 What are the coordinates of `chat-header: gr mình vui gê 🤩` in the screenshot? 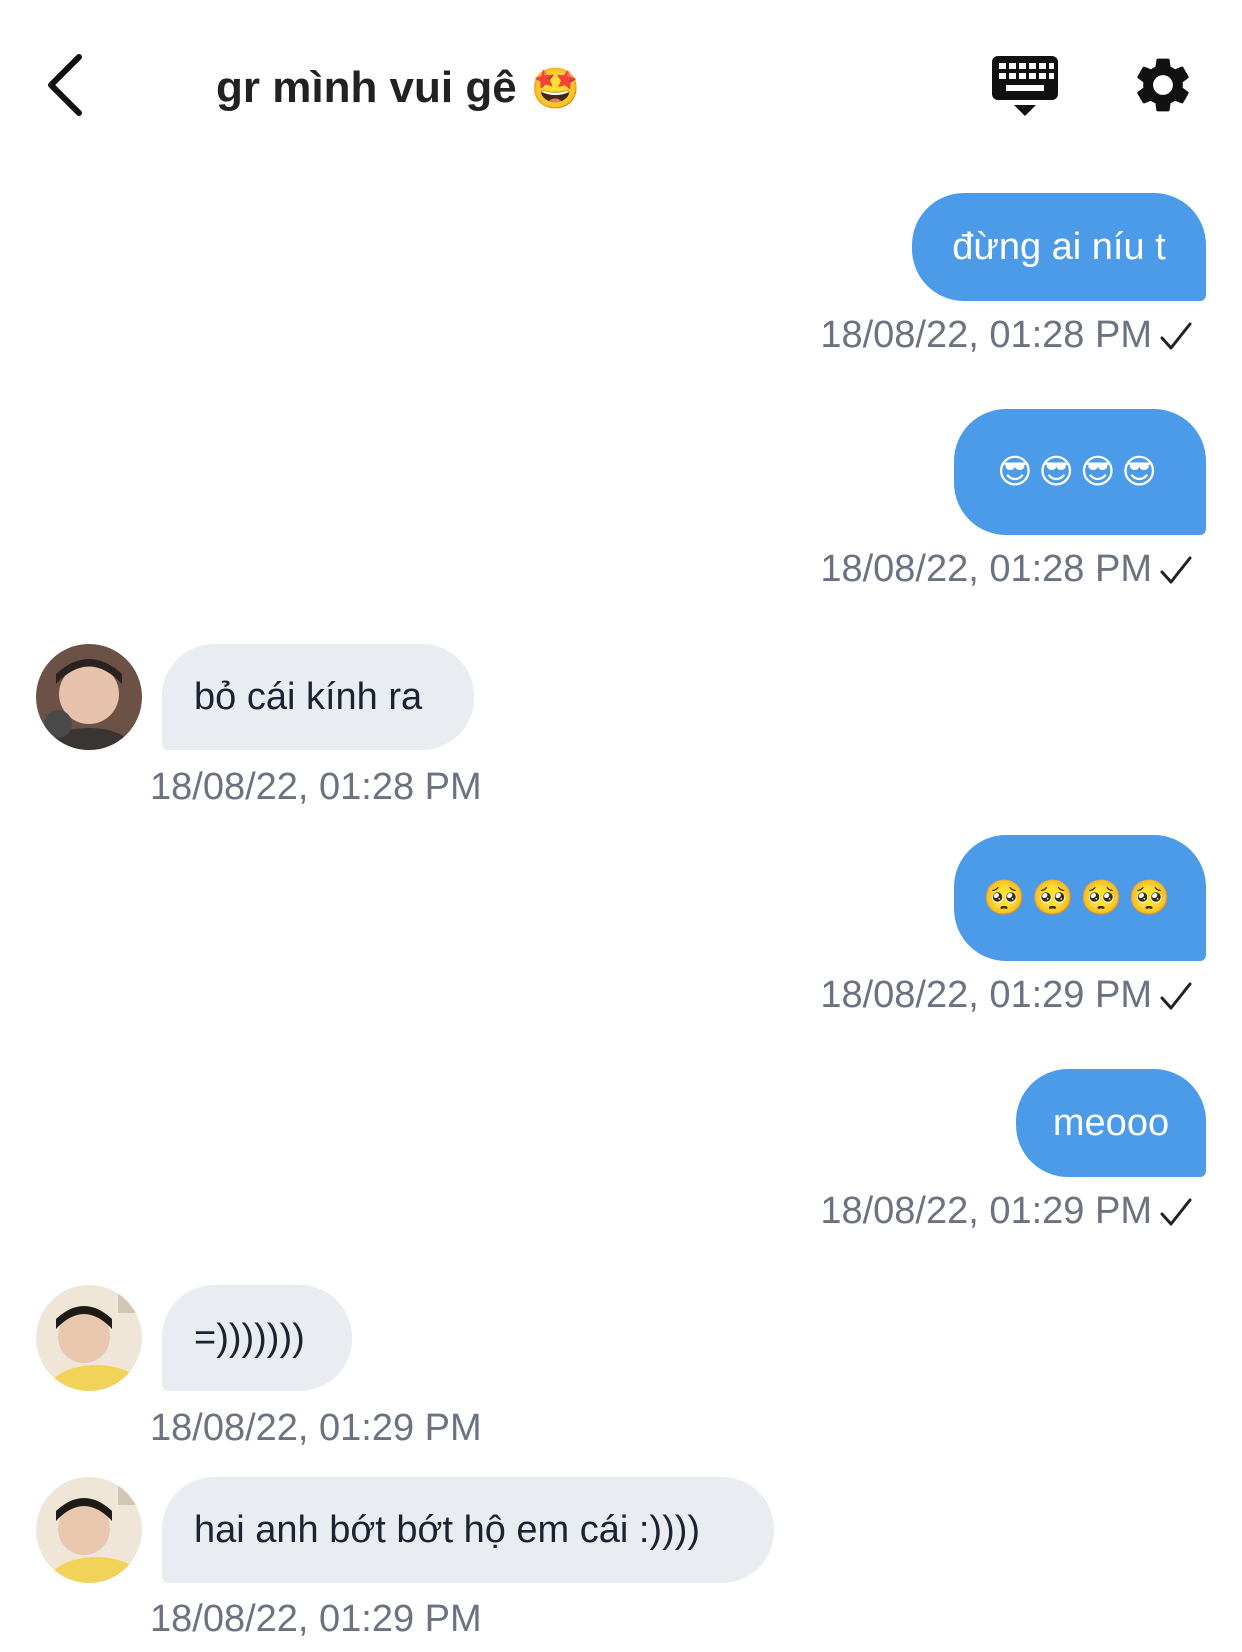 It's located at (621, 85).